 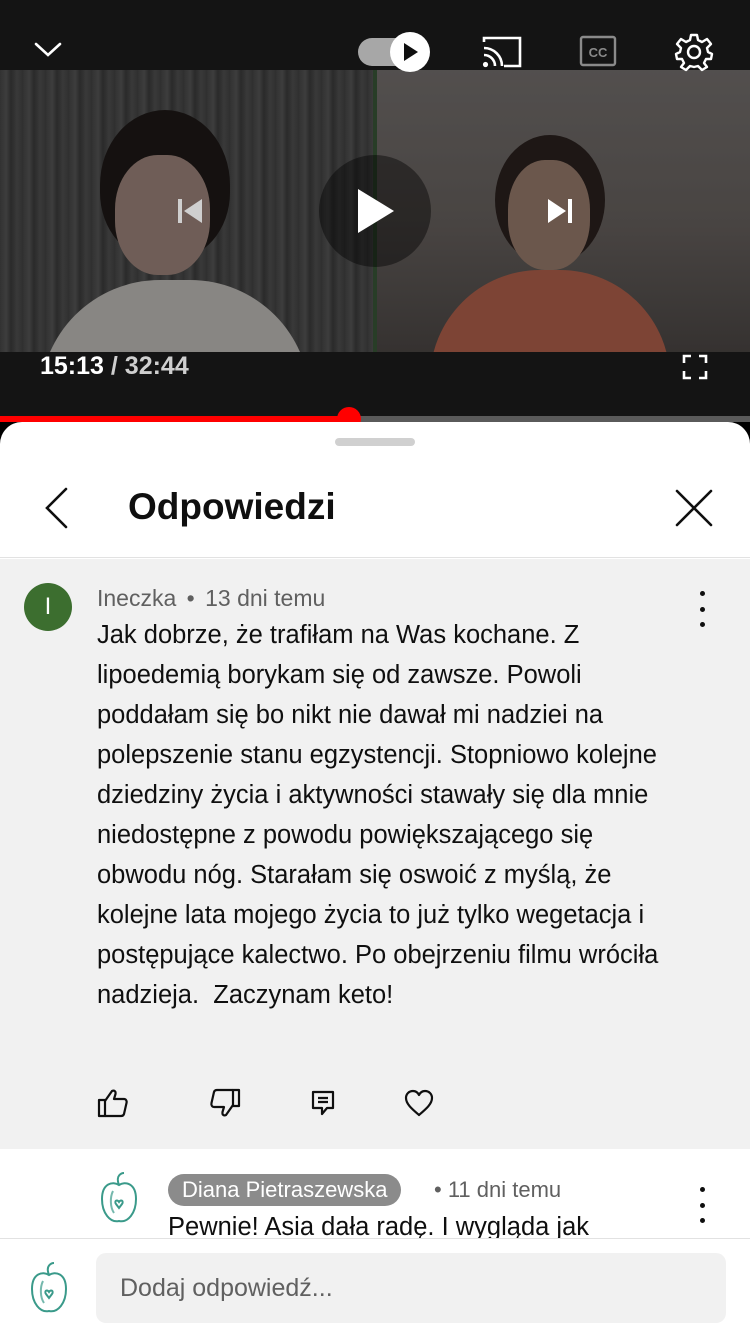 What do you see at coordinates (72, 366) in the screenshot?
I see `current-time: 15:13` at bounding box center [72, 366].